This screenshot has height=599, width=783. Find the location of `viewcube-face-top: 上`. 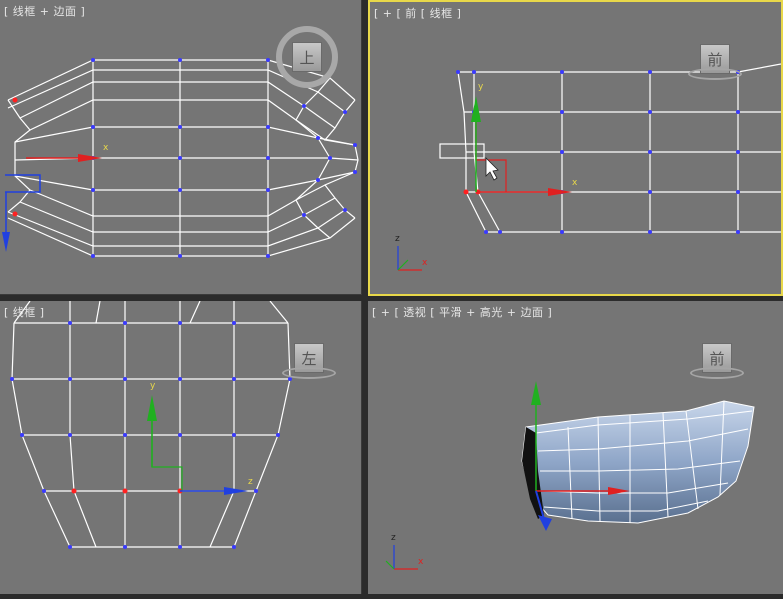

viewcube-face-top: 上 is located at coordinates (307, 57).